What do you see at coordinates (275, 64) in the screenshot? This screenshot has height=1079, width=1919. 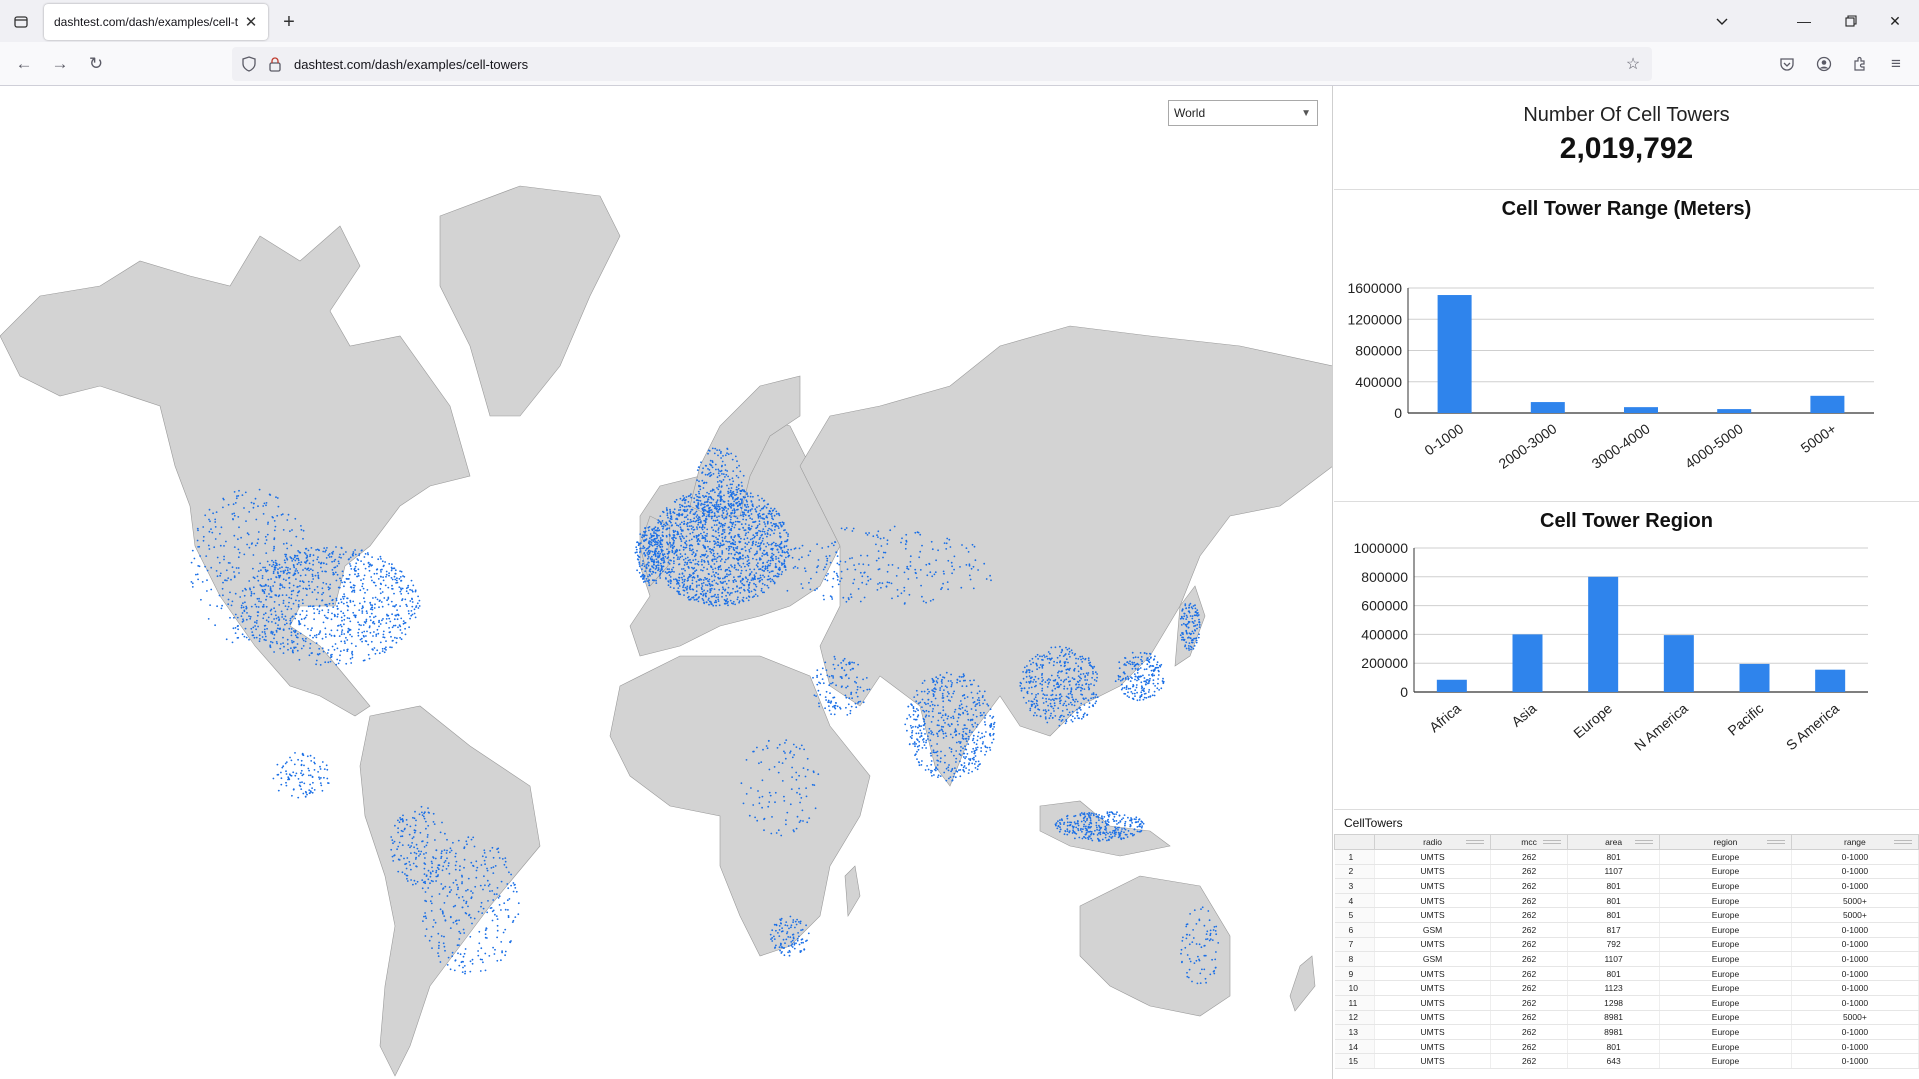 I see `lock-icon` at bounding box center [275, 64].